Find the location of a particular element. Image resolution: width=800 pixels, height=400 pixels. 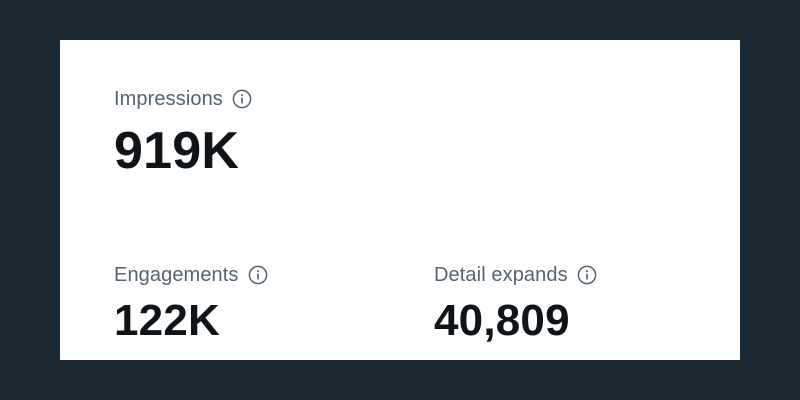

metric-label-row: Impressions is located at coordinates (183, 99).